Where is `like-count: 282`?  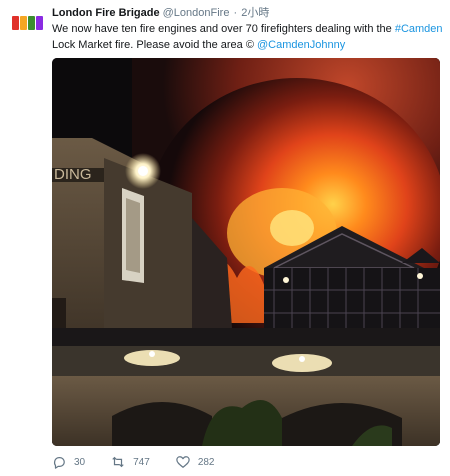
like-count: 282 is located at coordinates (206, 462).